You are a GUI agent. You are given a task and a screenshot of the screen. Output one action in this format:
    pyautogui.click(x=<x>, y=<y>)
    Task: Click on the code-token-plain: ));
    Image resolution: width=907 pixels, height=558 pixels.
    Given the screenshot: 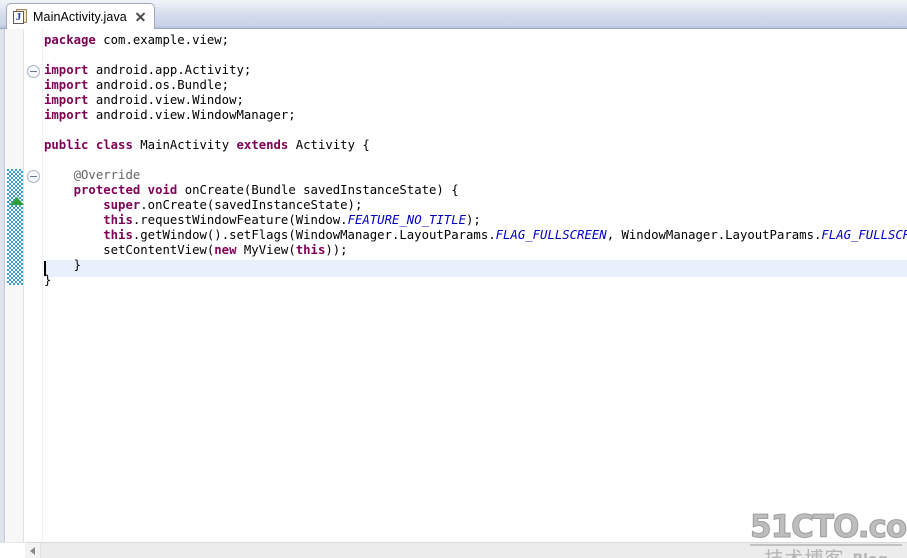 What is the action you would take?
    pyautogui.click(x=336, y=250)
    